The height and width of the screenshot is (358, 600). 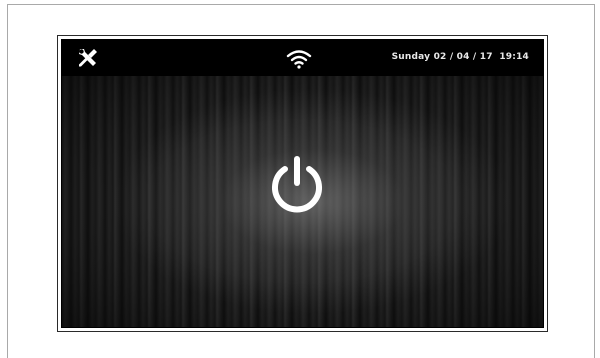 I want to click on time-label: 19:14, so click(x=514, y=57).